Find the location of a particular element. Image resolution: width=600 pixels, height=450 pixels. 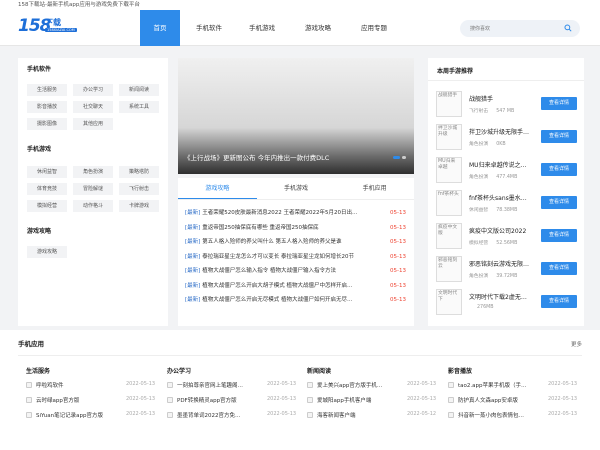

news-item: [最新] 重返帝国250抽保底有哪些 重返帝国250抽保底 05-13 is located at coordinates (295, 228).